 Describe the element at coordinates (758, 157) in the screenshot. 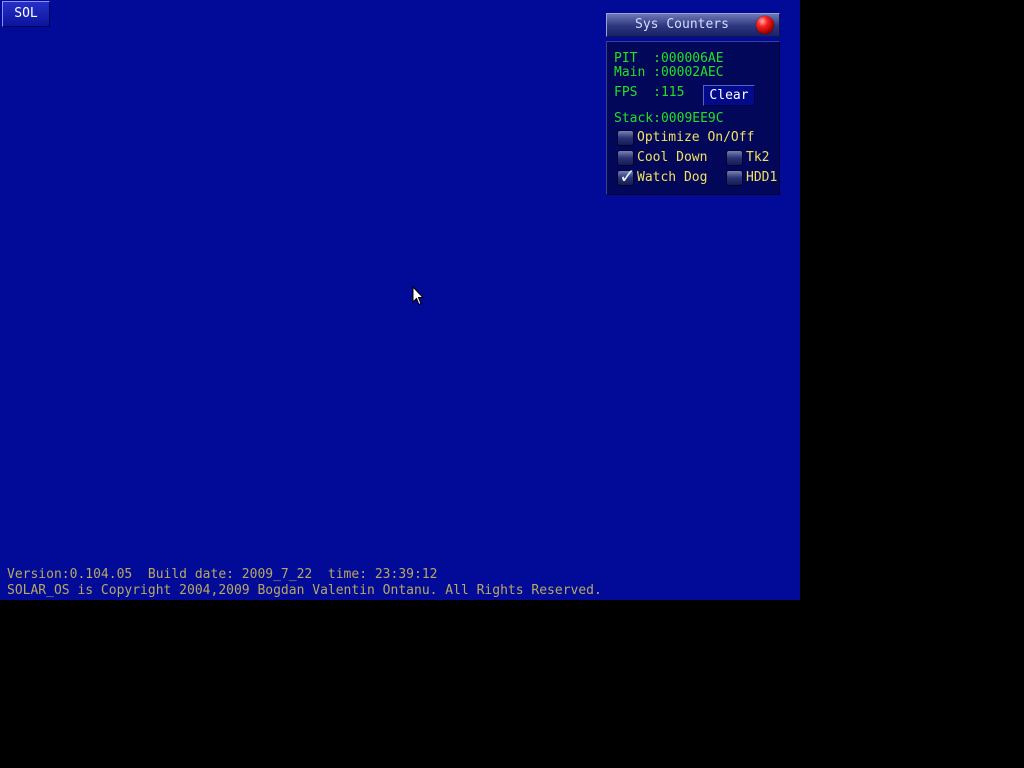

I see `tk2-label: Tk2` at that location.